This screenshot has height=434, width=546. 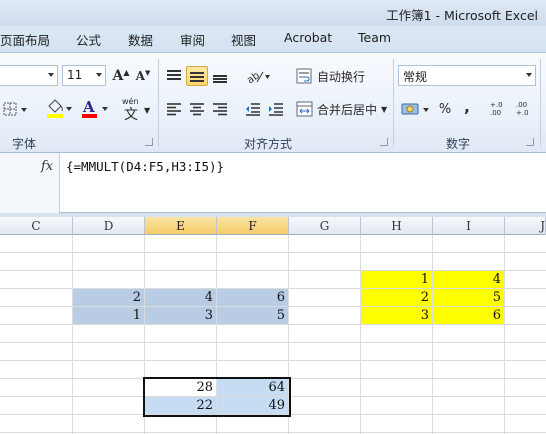 I want to click on window-title: 工作簿1 - Microsoft Excel, so click(x=462, y=15).